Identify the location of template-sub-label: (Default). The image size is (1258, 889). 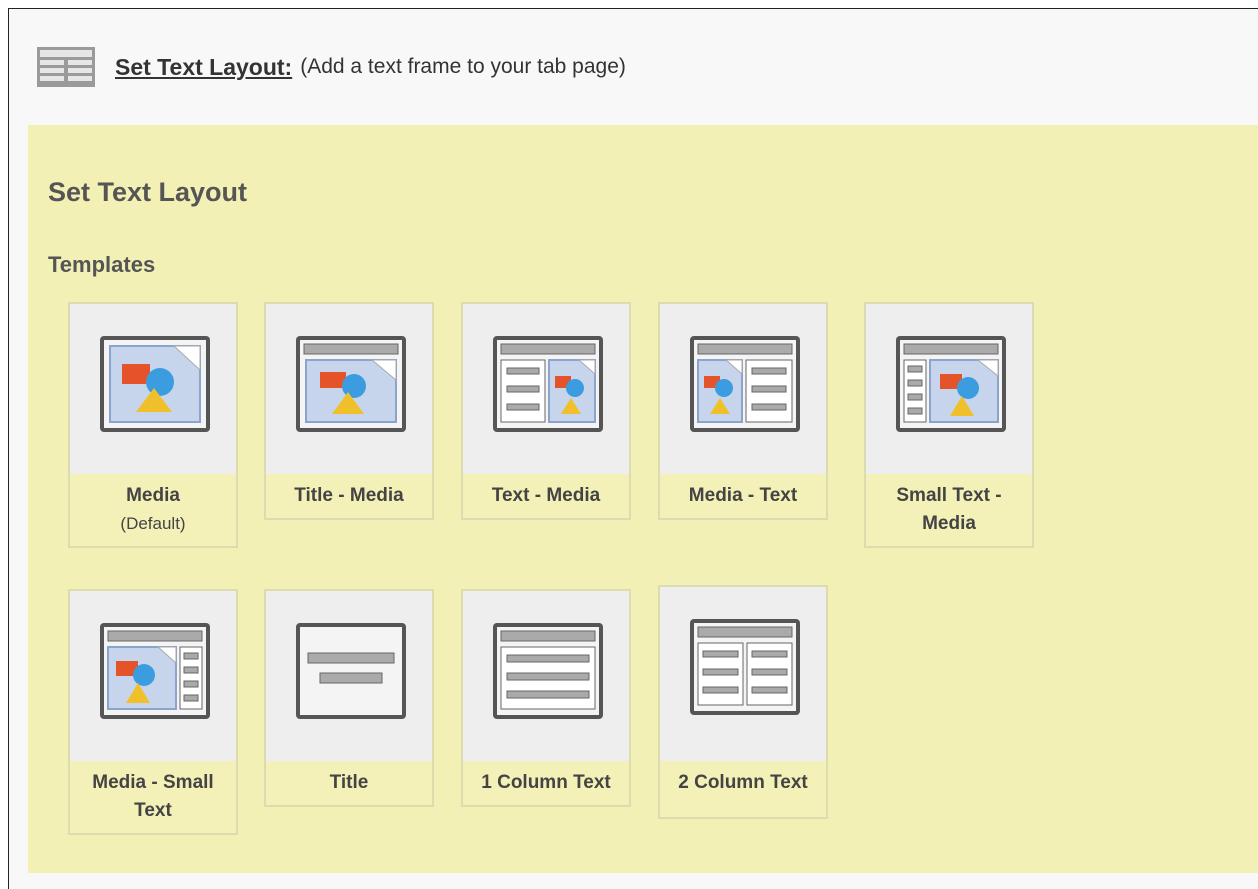
(153, 523).